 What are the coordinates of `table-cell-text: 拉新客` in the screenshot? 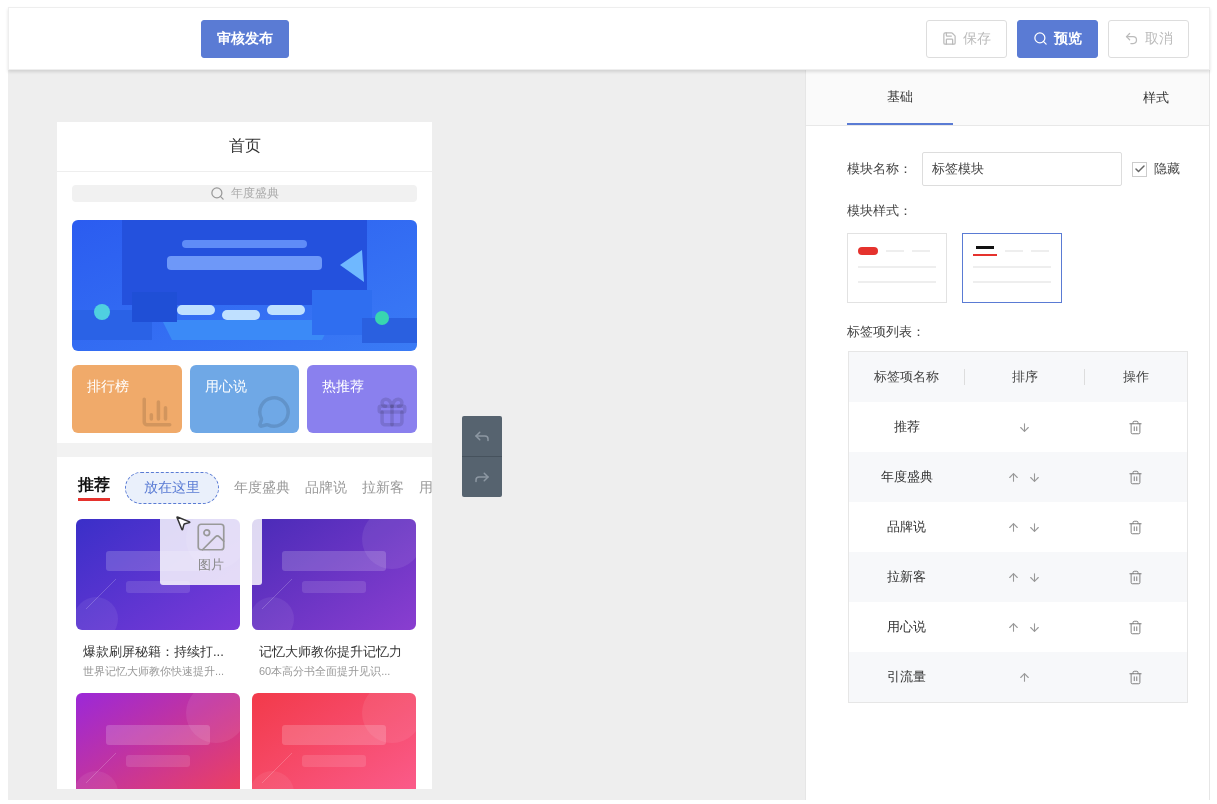 It's located at (906, 577).